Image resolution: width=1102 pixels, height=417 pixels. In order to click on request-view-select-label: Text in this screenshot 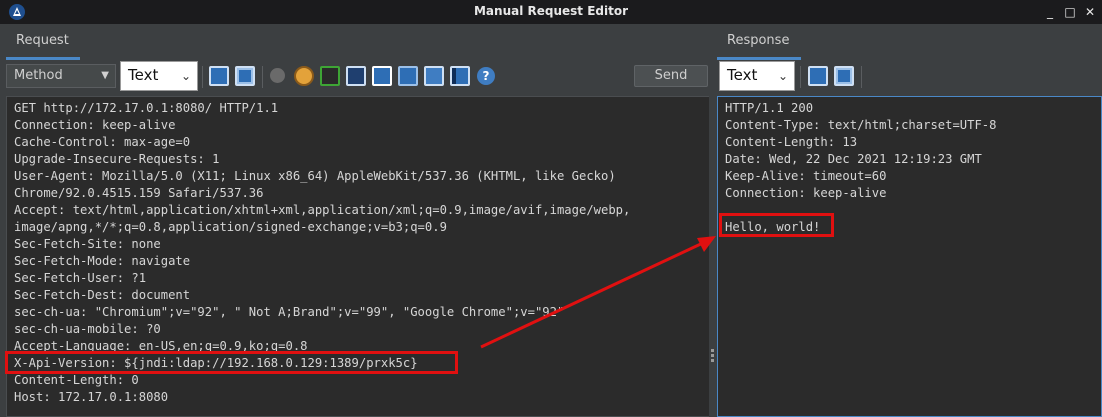, I will do `click(143, 75)`.